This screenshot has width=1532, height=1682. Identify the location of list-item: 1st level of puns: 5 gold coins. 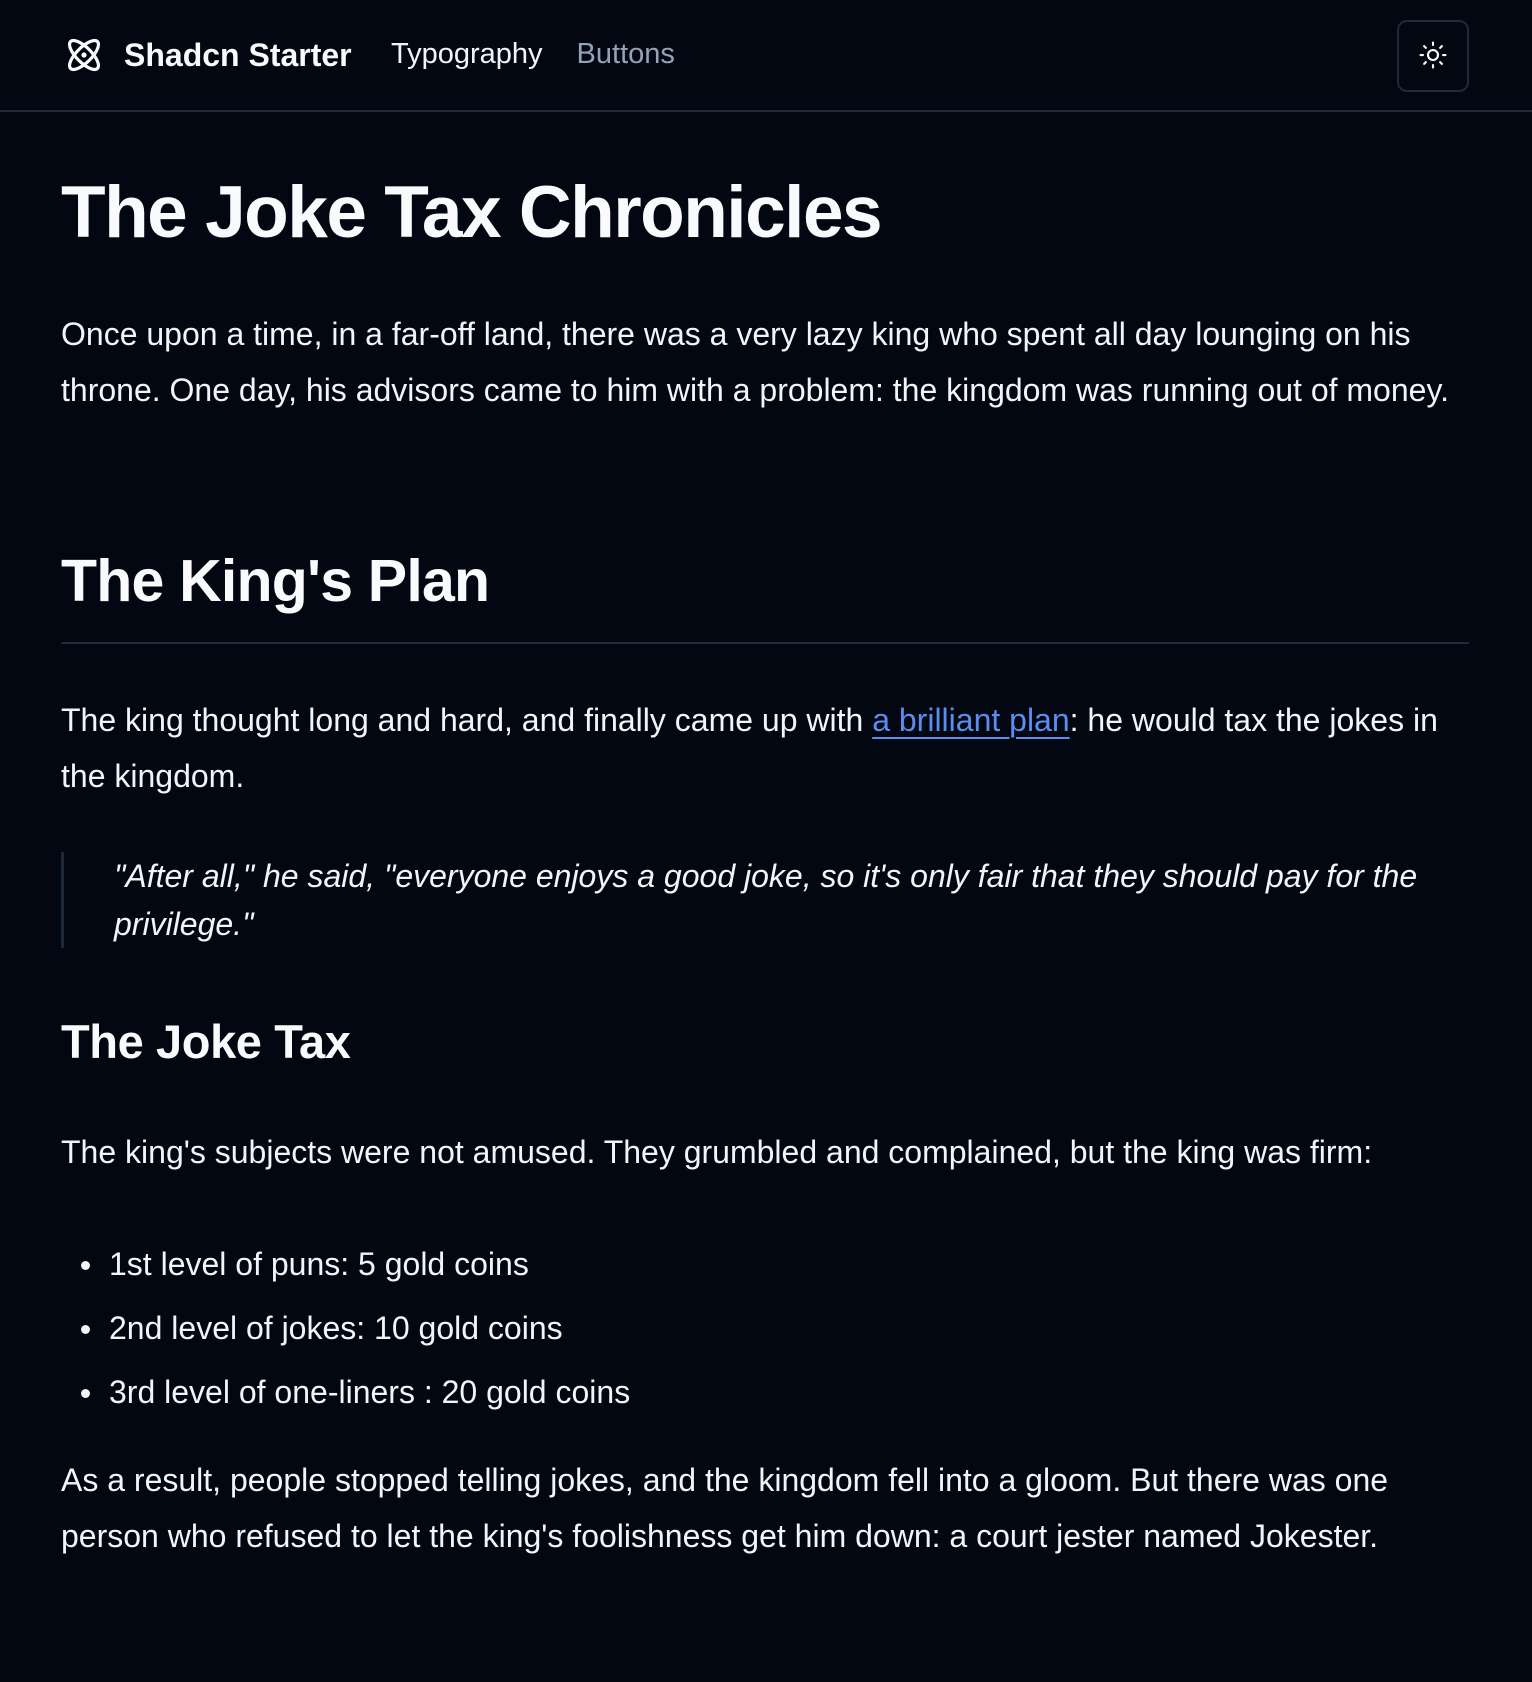
(345, 1264).